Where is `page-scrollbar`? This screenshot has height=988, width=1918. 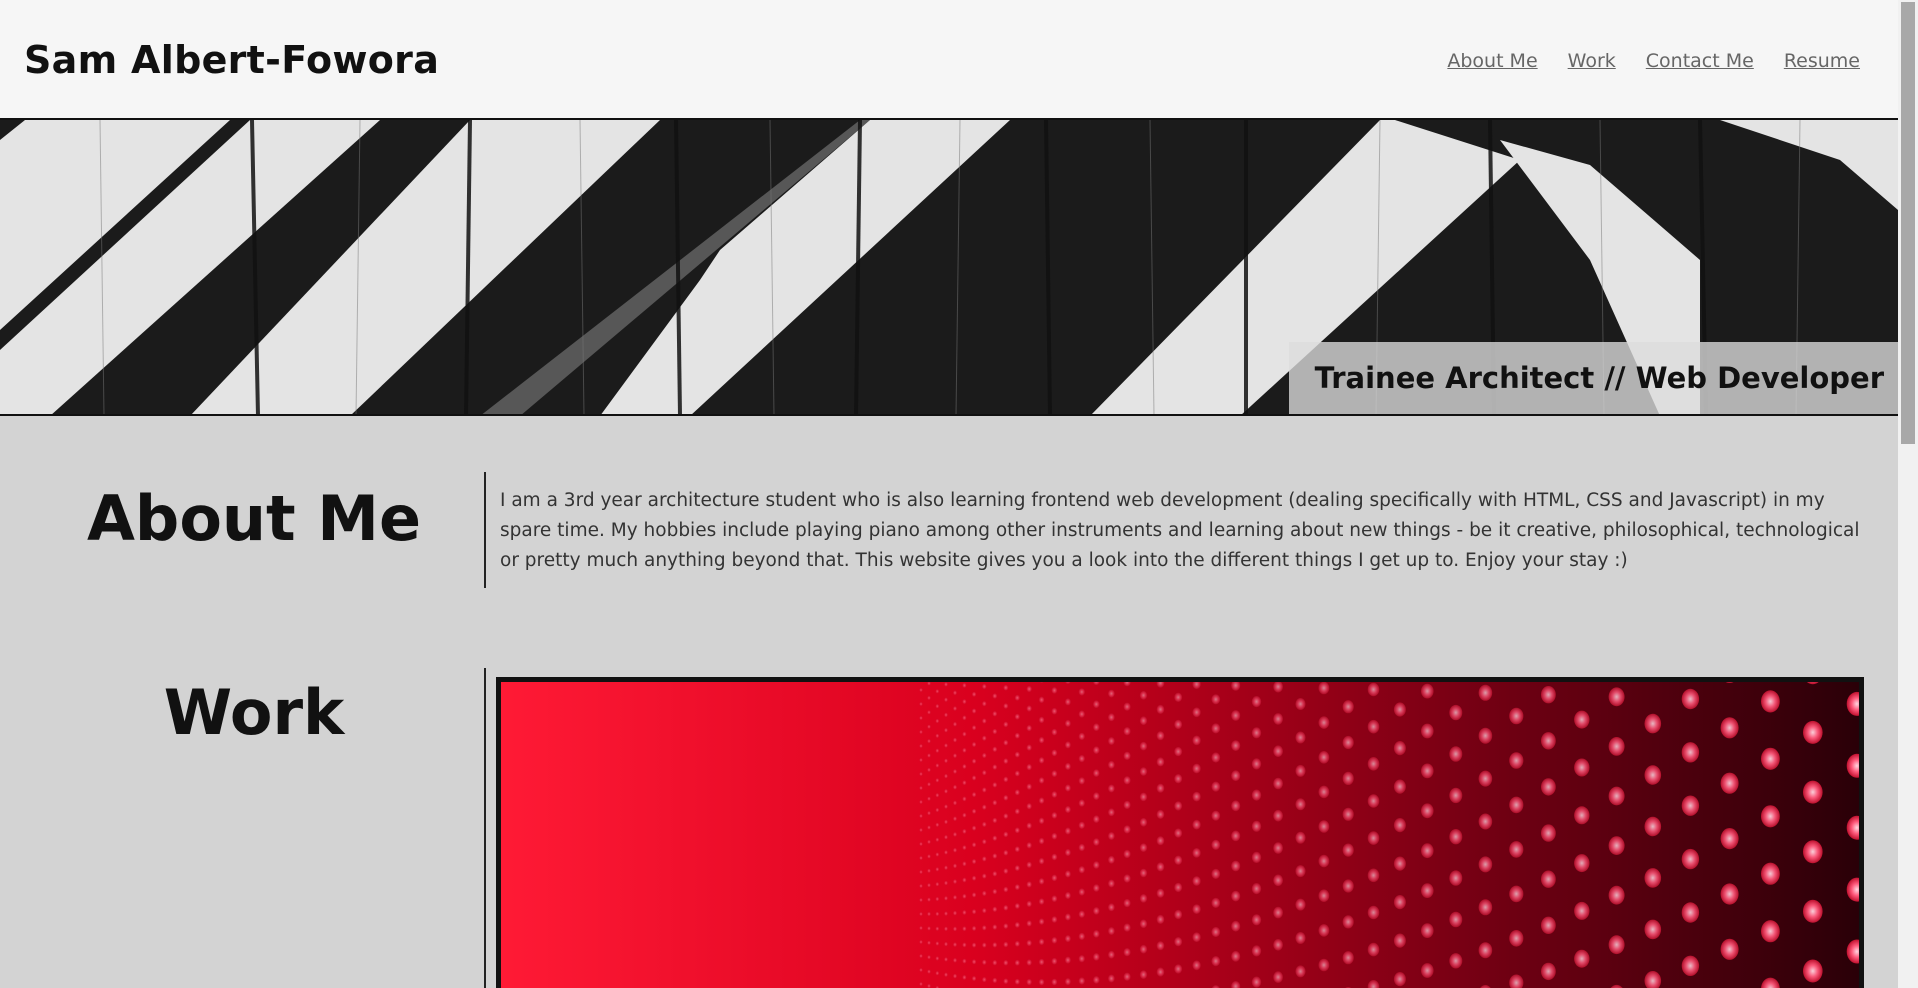 page-scrollbar is located at coordinates (1908, 494).